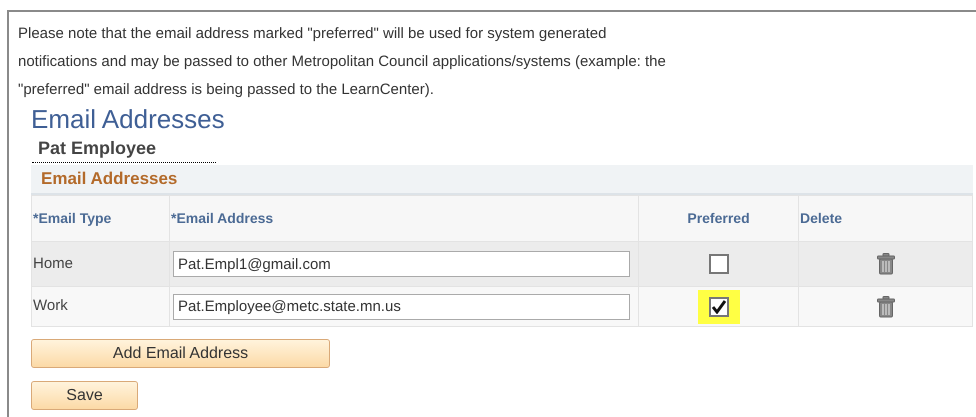 This screenshot has width=976, height=417. What do you see at coordinates (97, 148) in the screenshot?
I see `employee-name: Pat Employee` at bounding box center [97, 148].